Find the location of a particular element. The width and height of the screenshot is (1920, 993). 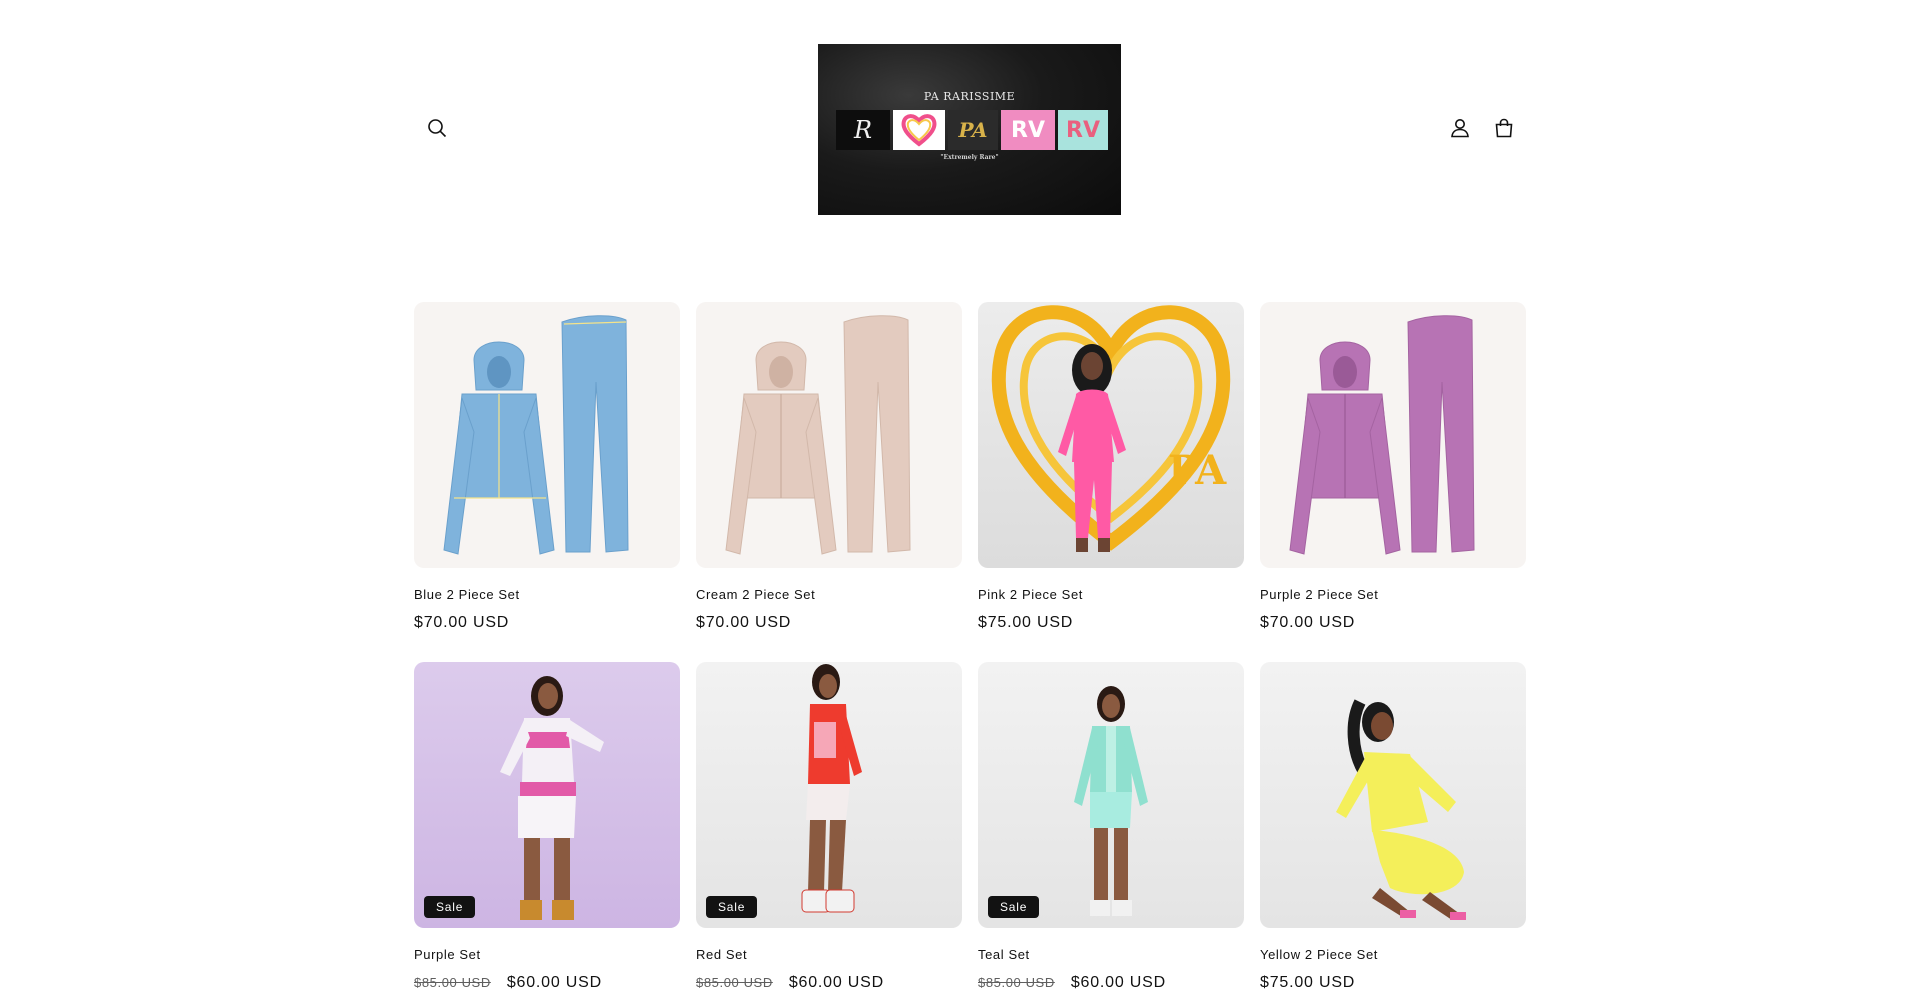

store-logo: PA RARISSIME R PA RV RV "Extremely Rare" is located at coordinates (969, 129).